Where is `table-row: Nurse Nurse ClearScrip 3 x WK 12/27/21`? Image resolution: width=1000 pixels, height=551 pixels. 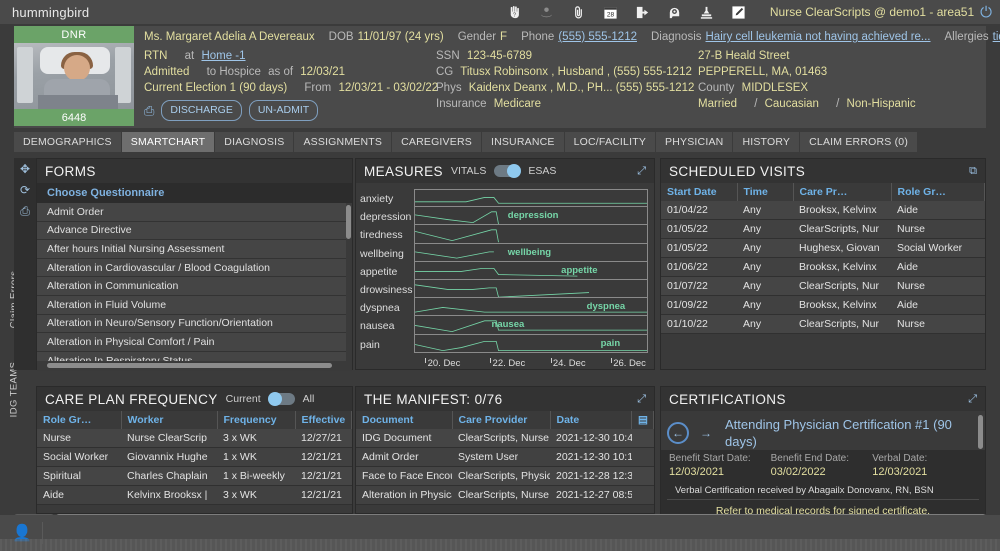 table-row: Nurse Nurse ClearScrip 3 x WK 12/27/21 is located at coordinates (194, 438).